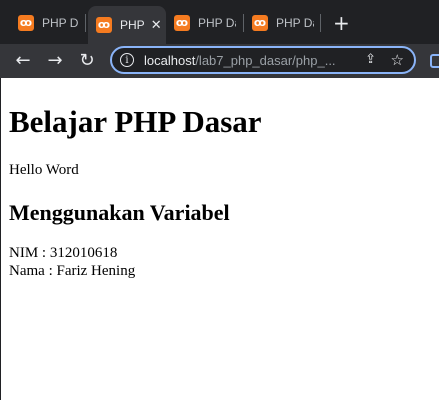 Image resolution: width=439 pixels, height=400 pixels. I want to click on reload-icon: ↻, so click(87, 61).